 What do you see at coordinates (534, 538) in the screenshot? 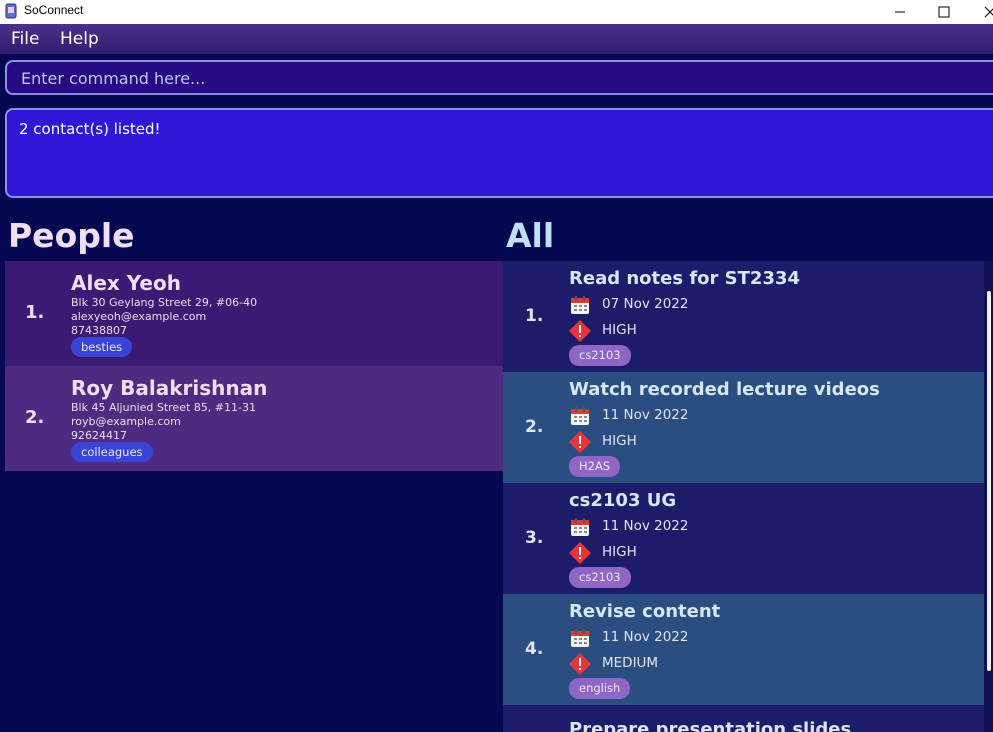
I see `task-index: 3.` at bounding box center [534, 538].